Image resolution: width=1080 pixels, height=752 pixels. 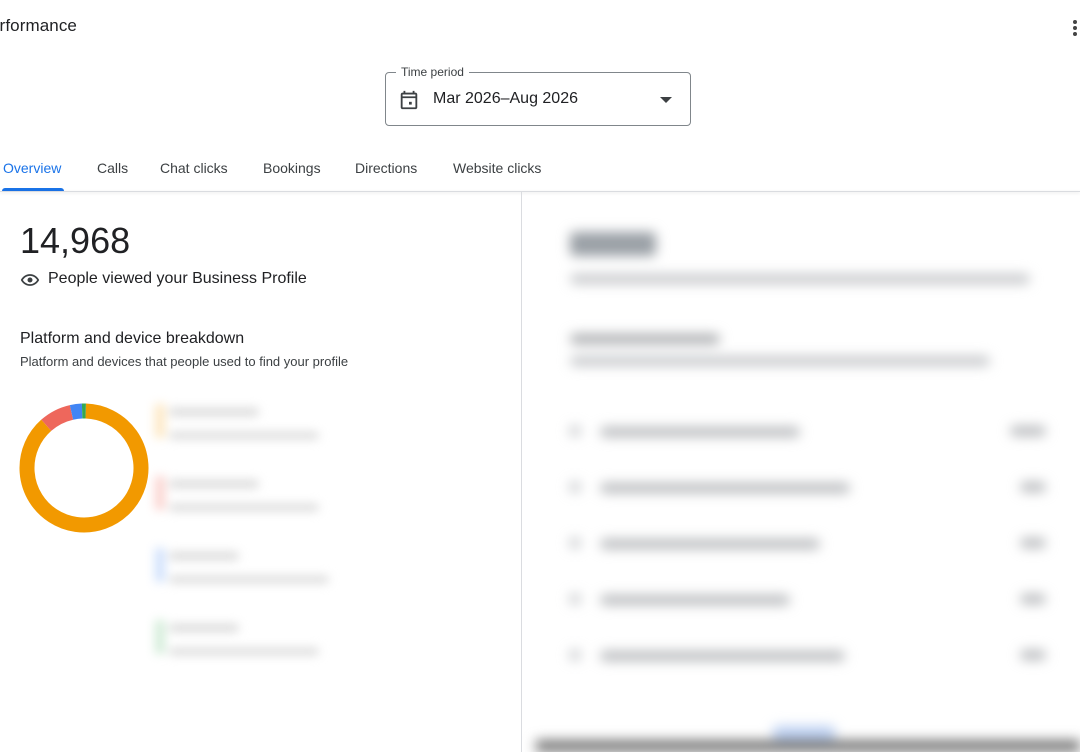 I want to click on time-period-label: Time period, so click(x=432, y=72).